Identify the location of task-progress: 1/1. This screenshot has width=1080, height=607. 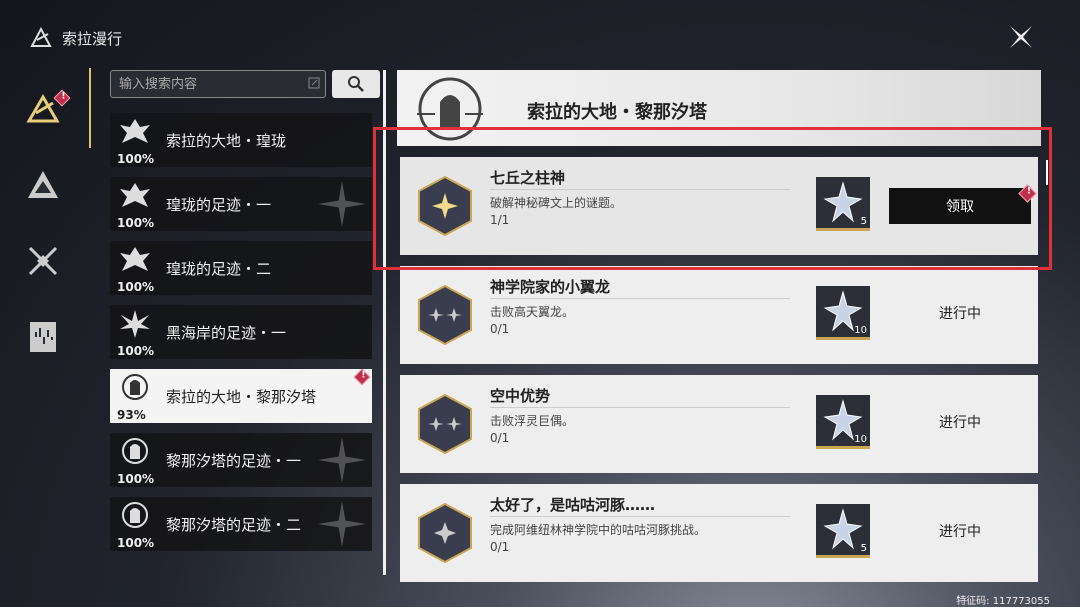
(500, 220).